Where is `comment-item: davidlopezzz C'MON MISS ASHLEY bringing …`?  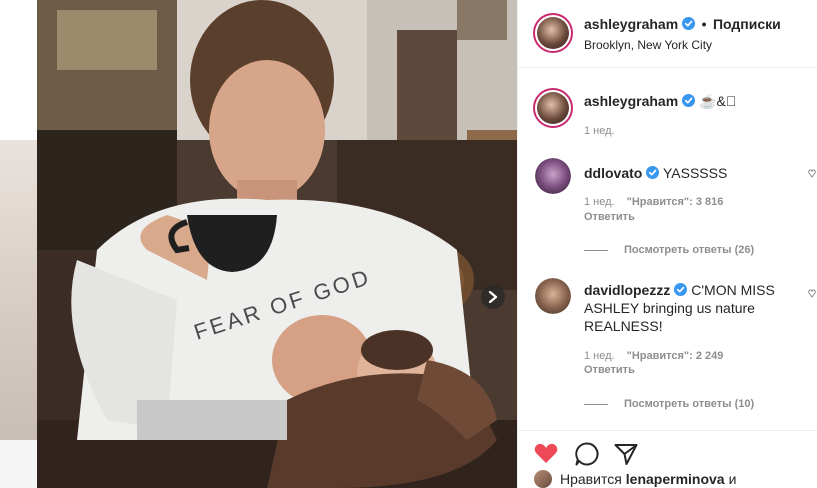
comment-item: davidlopezzz C'MON MISS ASHLEY bringing … is located at coordinates (667, 353).